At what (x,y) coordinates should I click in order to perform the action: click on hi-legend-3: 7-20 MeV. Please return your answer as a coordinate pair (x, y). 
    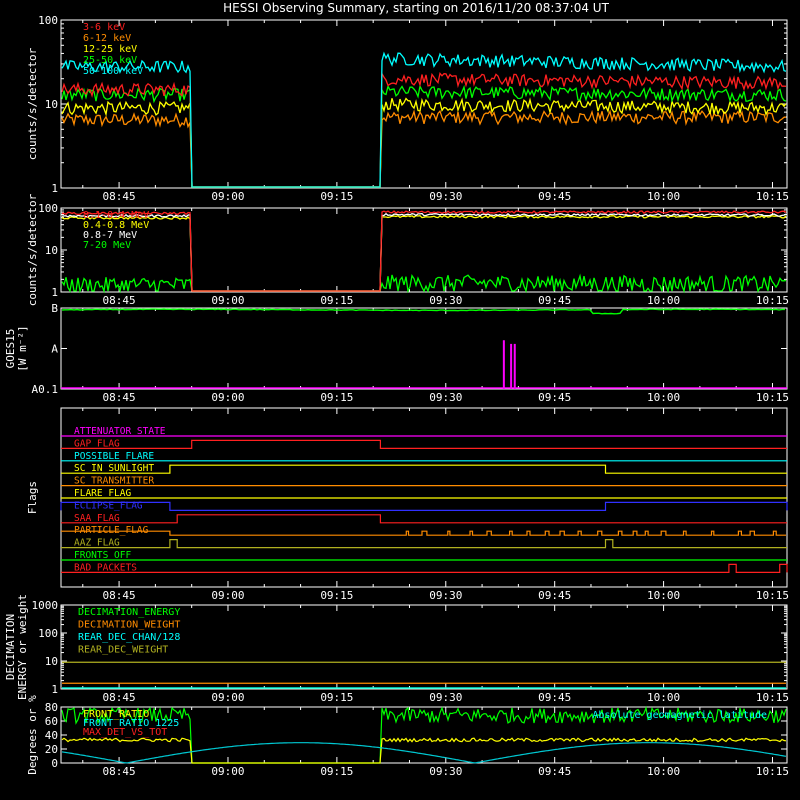
    Looking at the image, I should click on (107, 245).